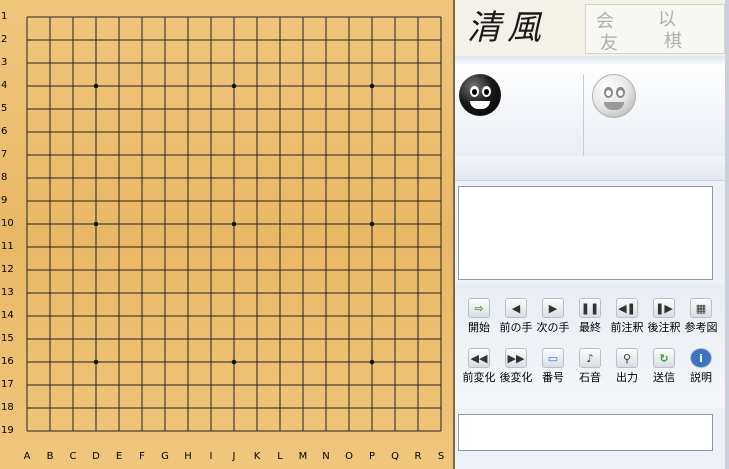  I want to click on stone-sound-button: ♪ 石音, so click(590, 370).